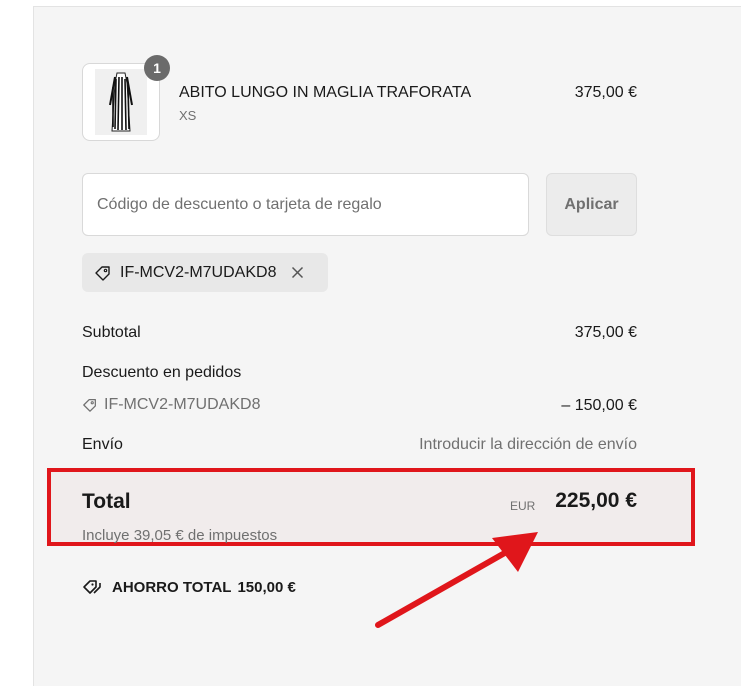 The height and width of the screenshot is (686, 741). Describe the element at coordinates (188, 115) in the screenshot. I see `product-variant: XS` at that location.